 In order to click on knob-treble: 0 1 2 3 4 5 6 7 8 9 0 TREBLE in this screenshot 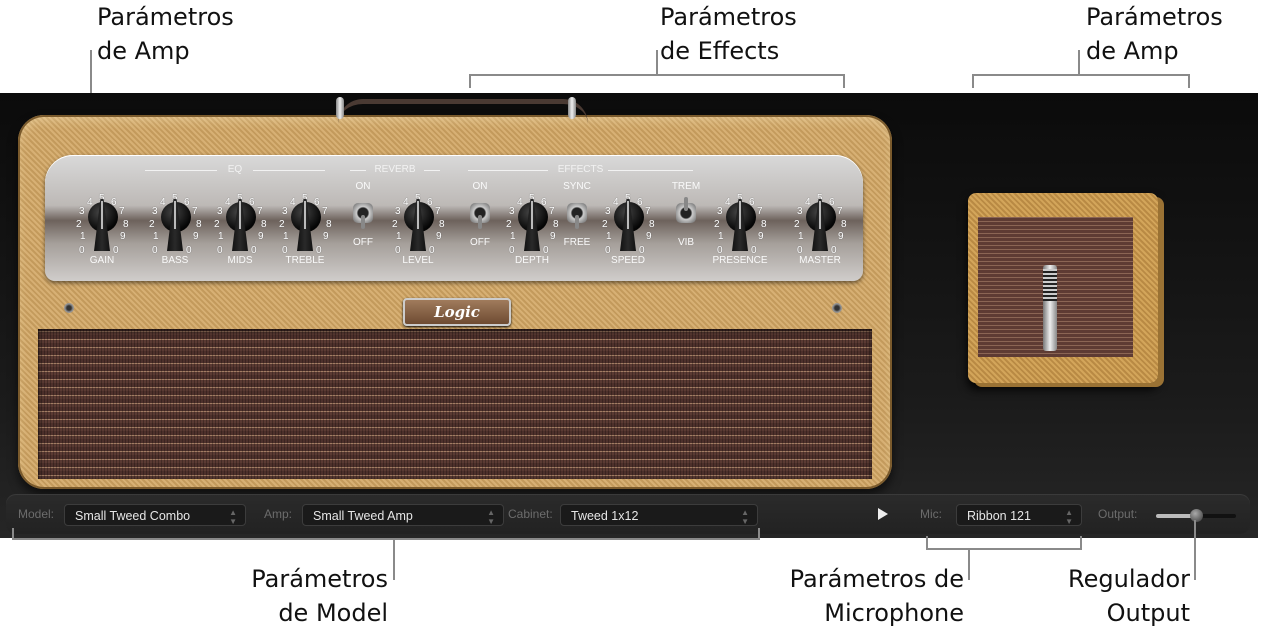, I will do `click(305, 227)`.